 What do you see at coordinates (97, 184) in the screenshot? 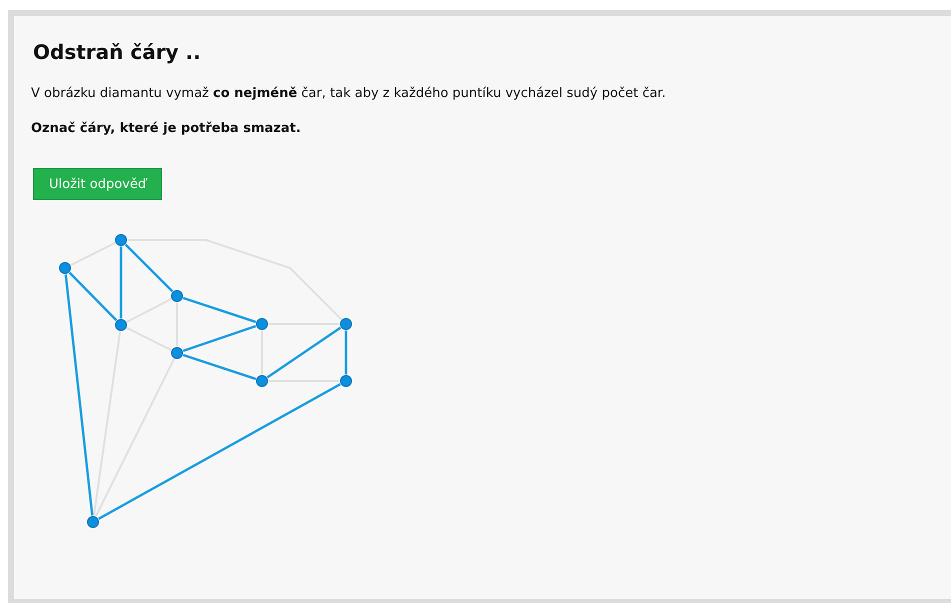
I see `save-button: Uložit odpověď` at bounding box center [97, 184].